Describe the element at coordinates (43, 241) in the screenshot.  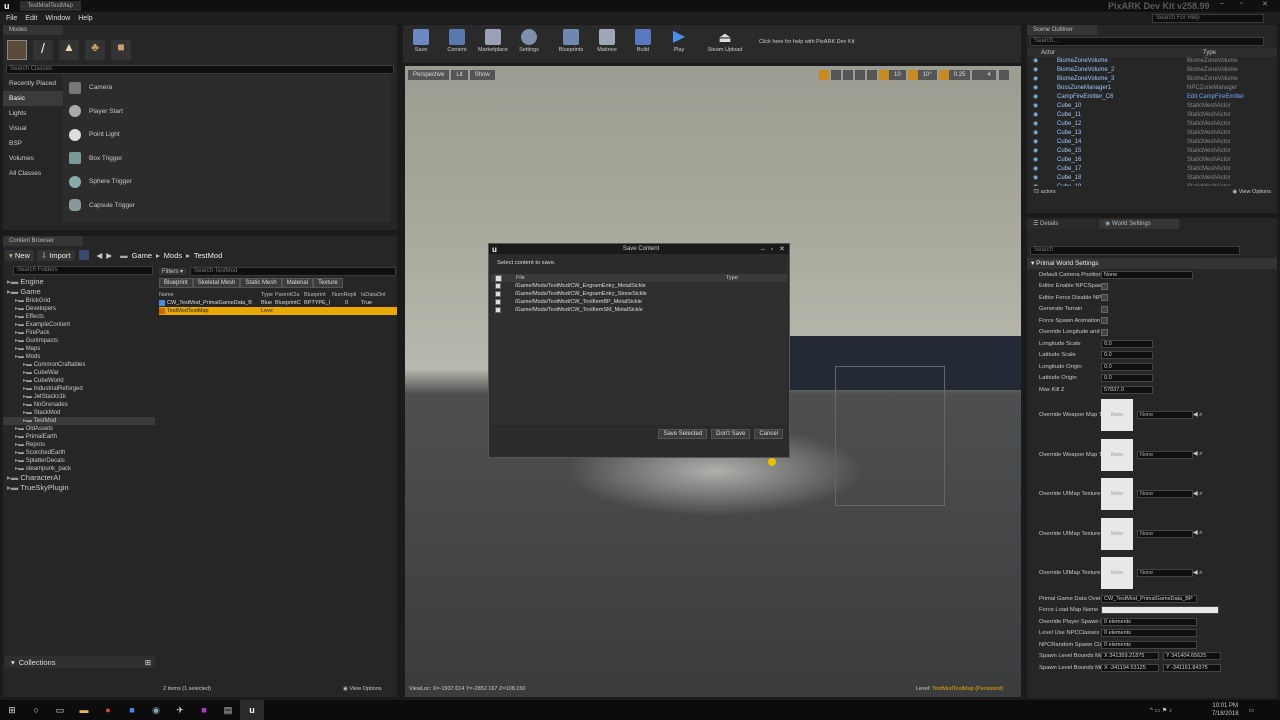
I see `content-browser-tab: Content Browser` at that location.